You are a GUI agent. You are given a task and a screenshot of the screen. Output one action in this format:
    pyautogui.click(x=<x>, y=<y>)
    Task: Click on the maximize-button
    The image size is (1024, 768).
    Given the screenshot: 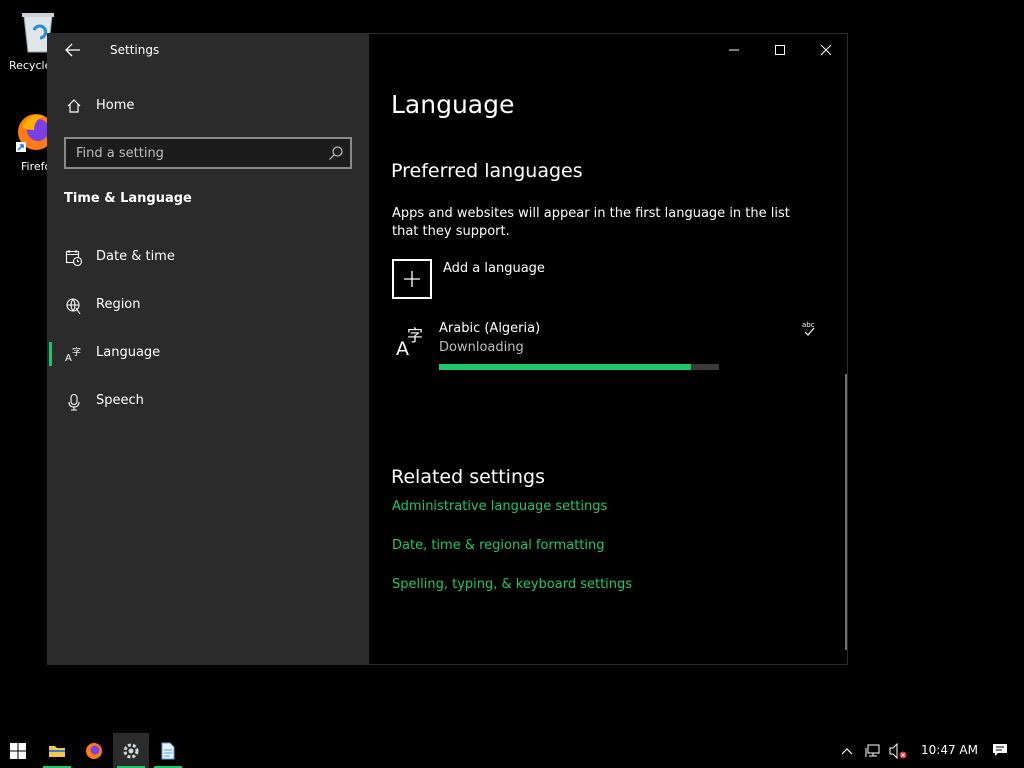 What is the action you would take?
    pyautogui.click(x=780, y=50)
    